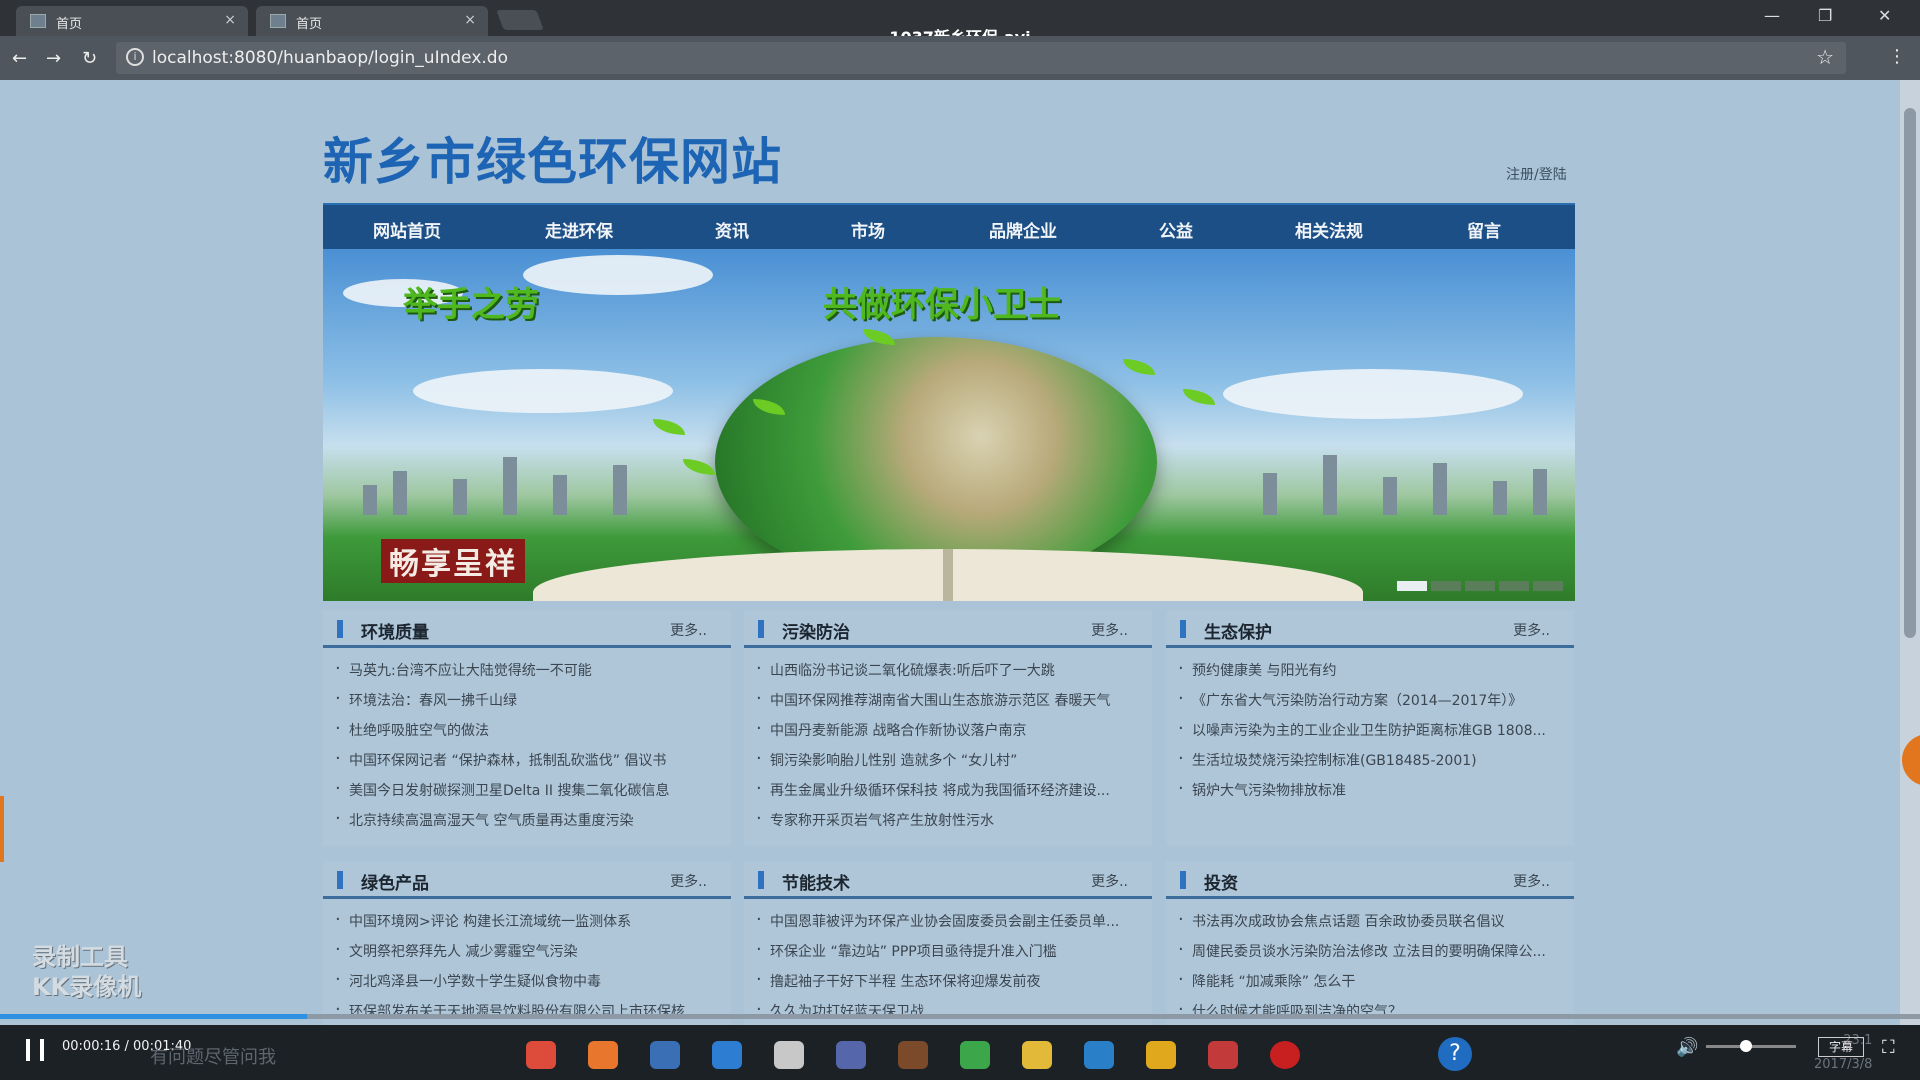 This screenshot has width=1920, height=1080. What do you see at coordinates (1772, 15) in the screenshot?
I see `minimize-icon: —` at bounding box center [1772, 15].